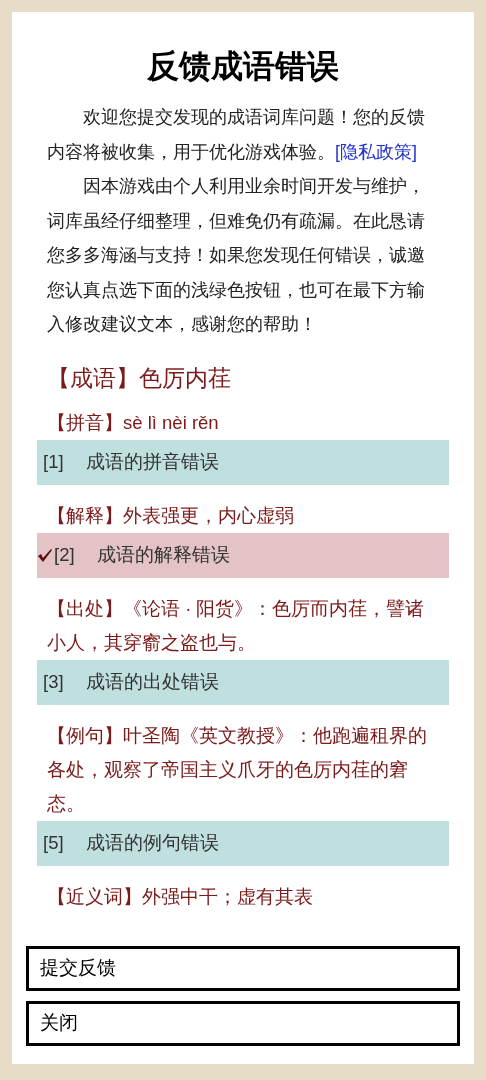 The height and width of the screenshot is (1080, 486). What do you see at coordinates (243, 555) in the screenshot?
I see `error-option: [2] 成语的解释错误` at bounding box center [243, 555].